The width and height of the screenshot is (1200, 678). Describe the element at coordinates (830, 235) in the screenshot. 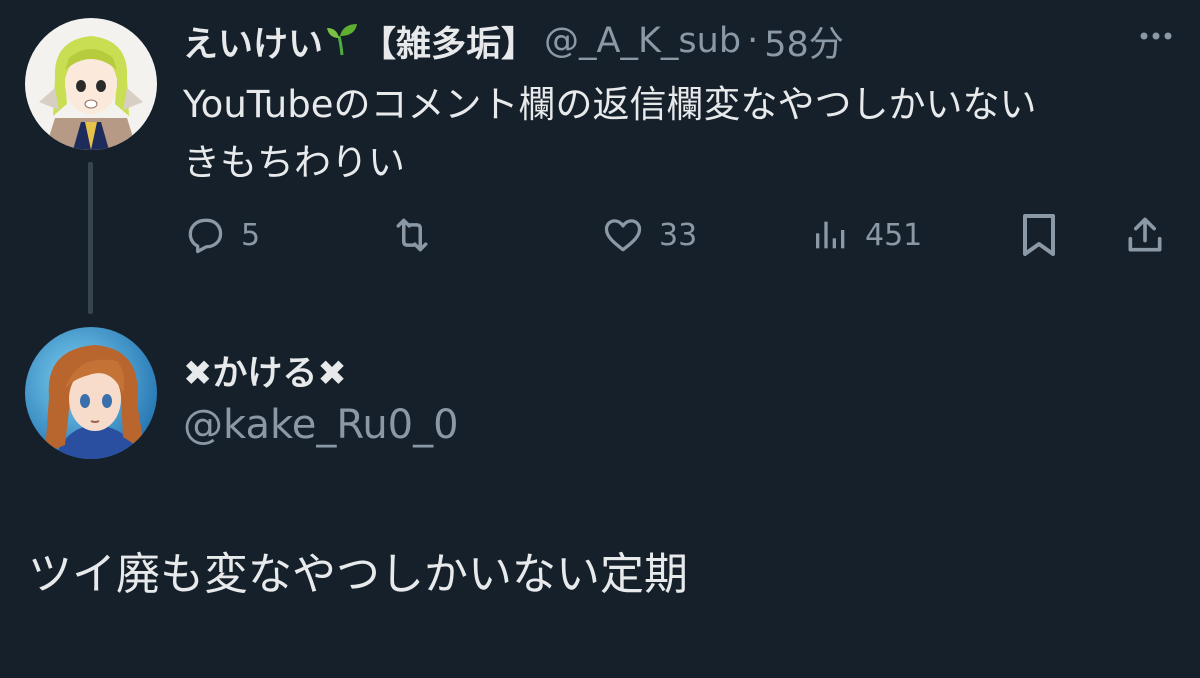

I see `analytics-bars-icon` at that location.